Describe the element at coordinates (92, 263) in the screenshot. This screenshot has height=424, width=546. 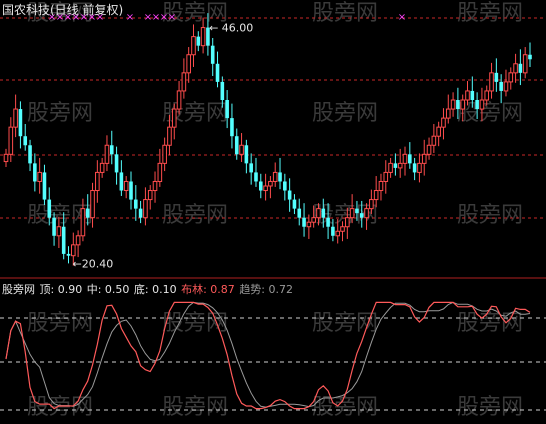
I see `low-price-label: ←20.40` at that location.